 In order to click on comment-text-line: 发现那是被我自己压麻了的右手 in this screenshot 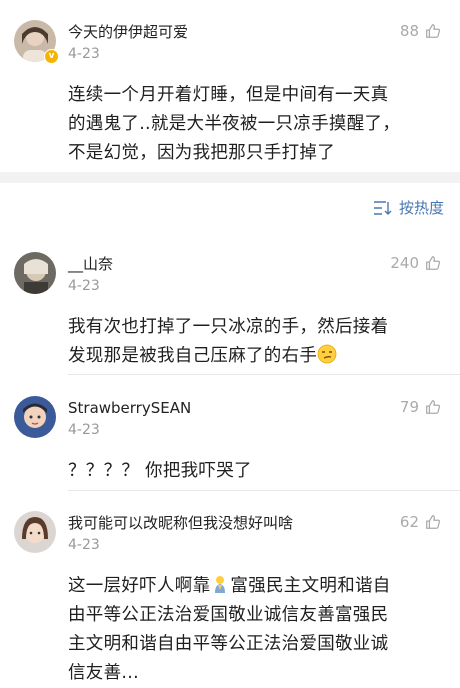, I will do `click(254, 356)`.